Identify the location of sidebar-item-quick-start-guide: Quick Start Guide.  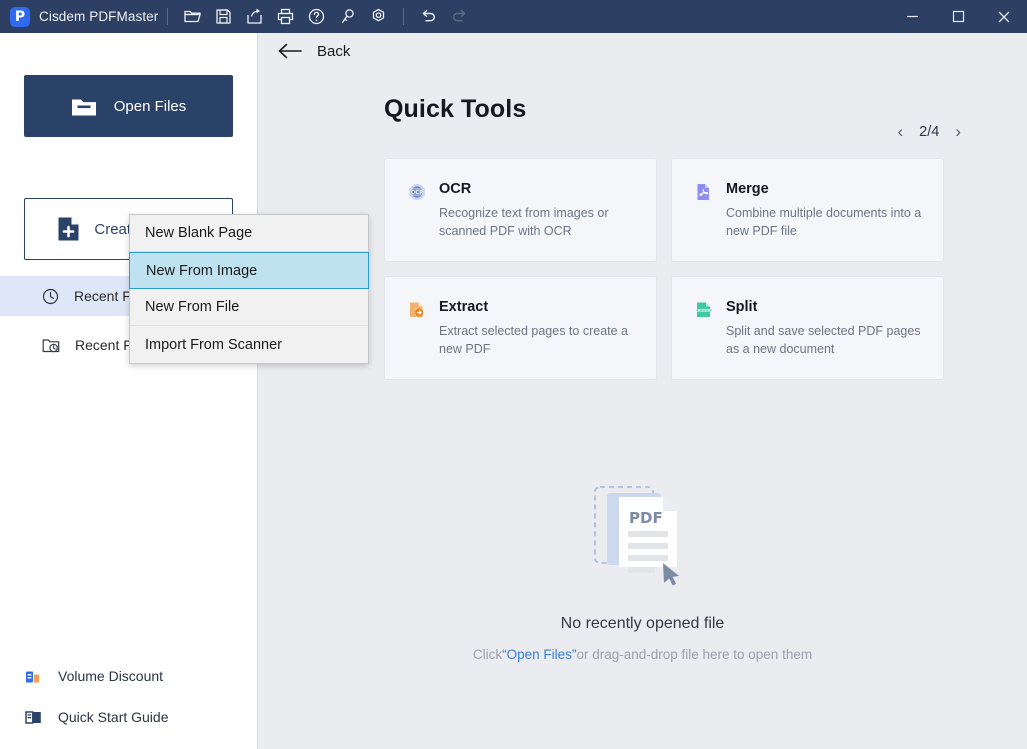
(129, 717).